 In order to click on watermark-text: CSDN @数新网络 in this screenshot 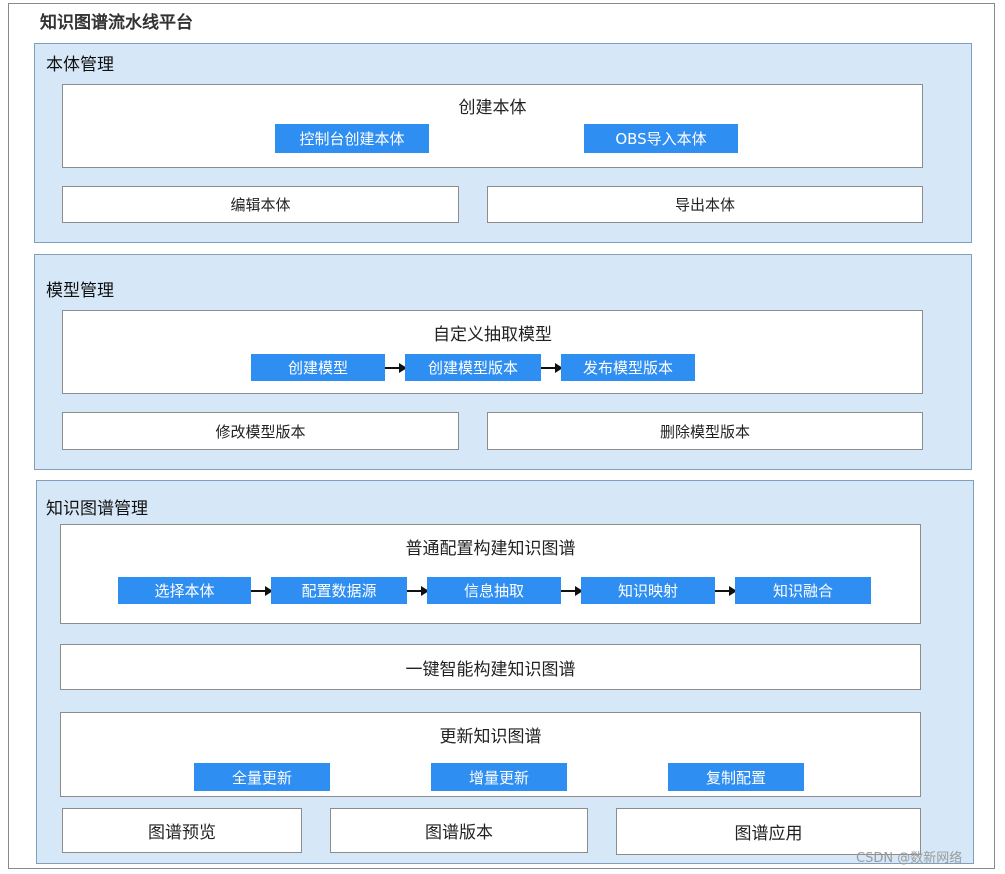, I will do `click(909, 858)`.